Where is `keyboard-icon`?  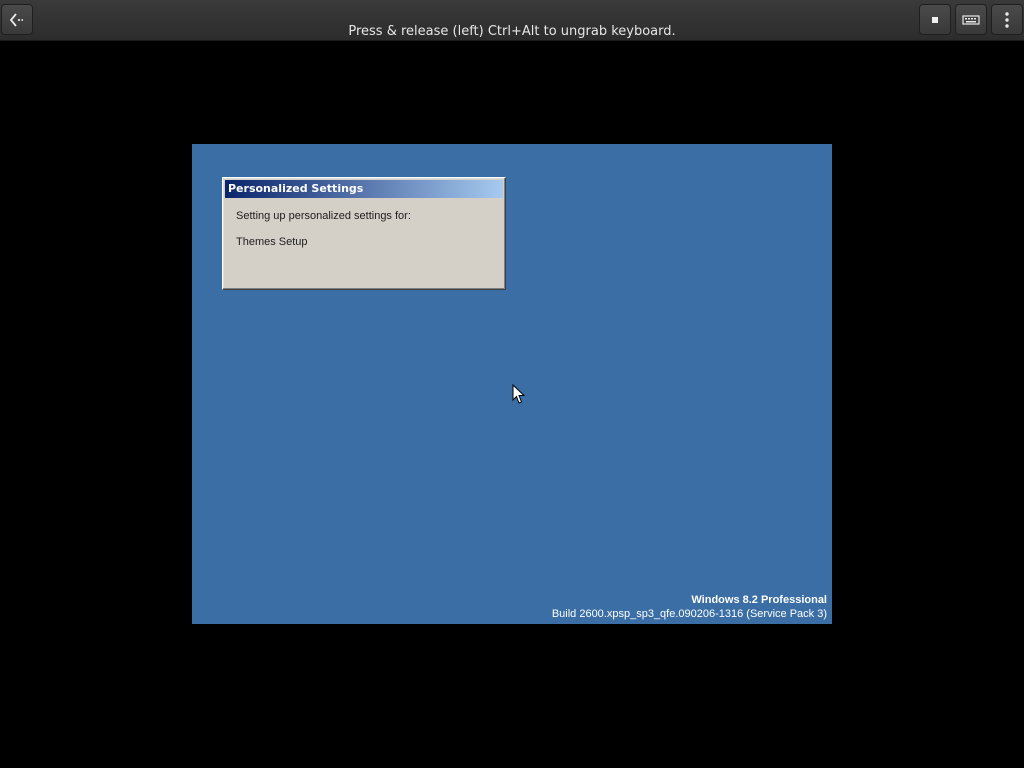
keyboard-icon is located at coordinates (971, 19).